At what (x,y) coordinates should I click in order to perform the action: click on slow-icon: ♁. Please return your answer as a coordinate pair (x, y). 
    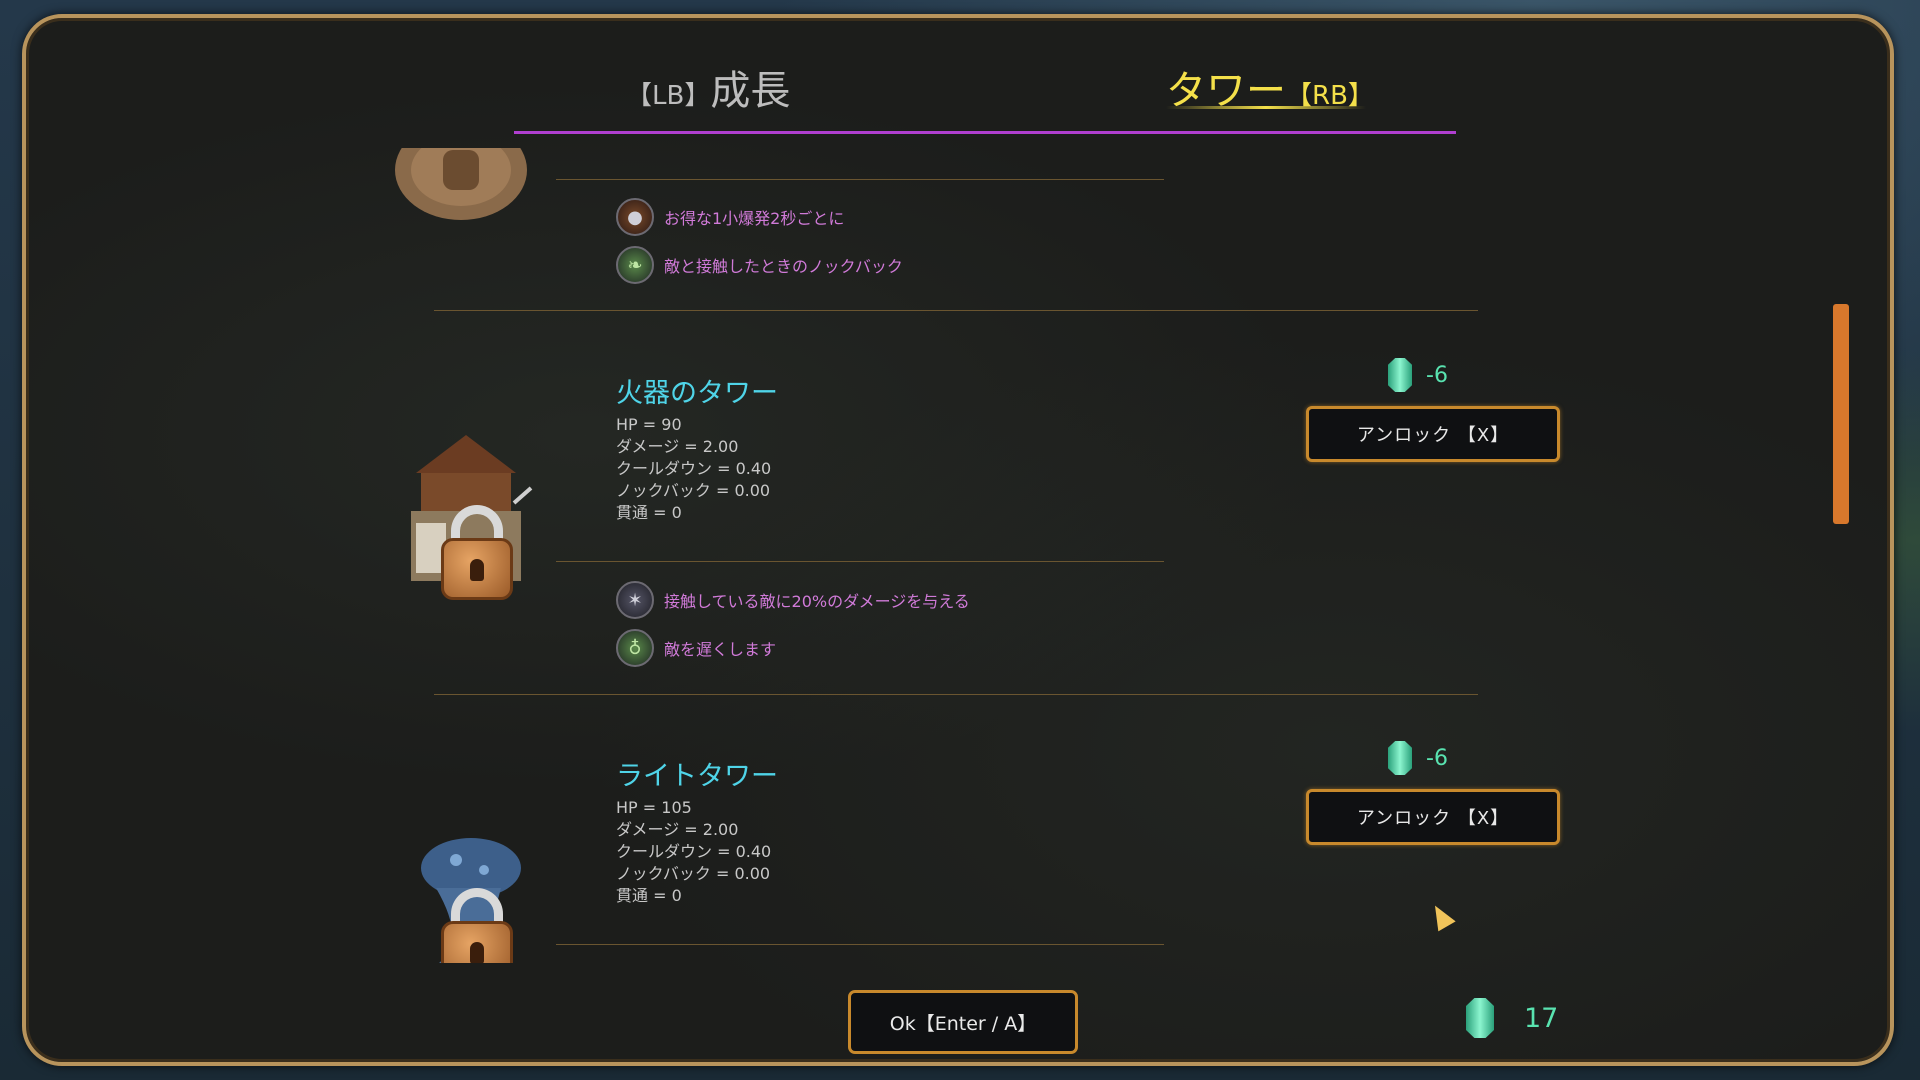
    Looking at the image, I should click on (635, 648).